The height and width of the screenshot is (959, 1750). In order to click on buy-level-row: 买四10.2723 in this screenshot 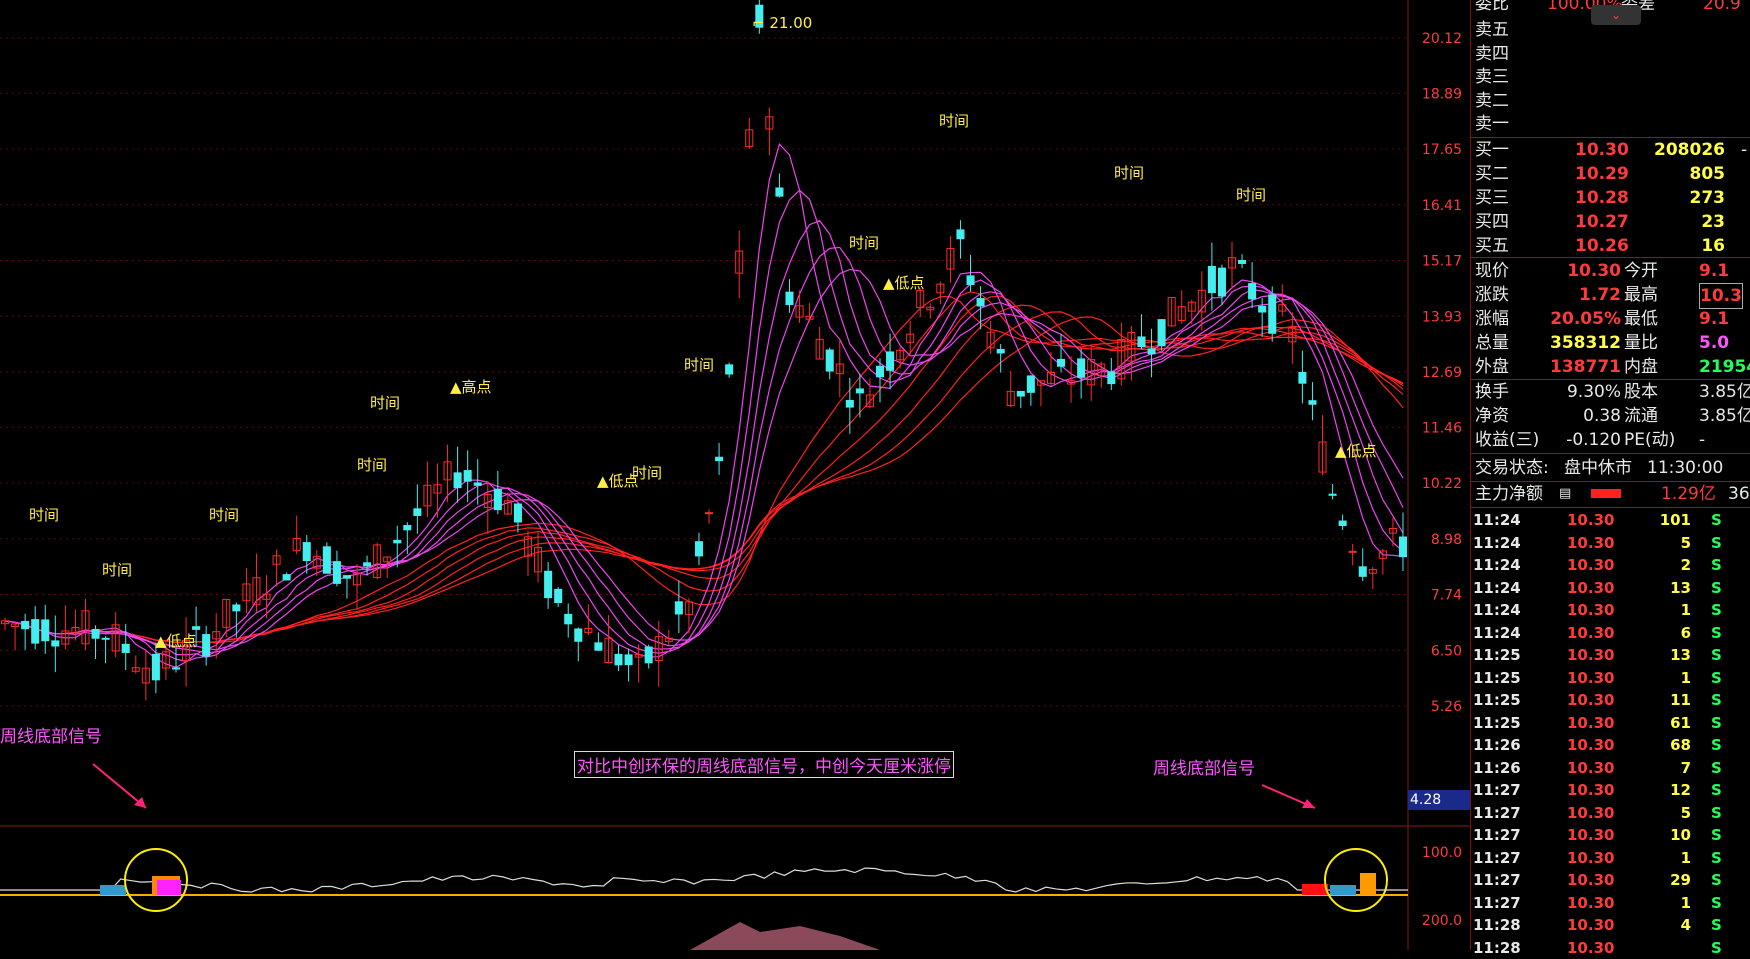, I will do `click(1610, 222)`.